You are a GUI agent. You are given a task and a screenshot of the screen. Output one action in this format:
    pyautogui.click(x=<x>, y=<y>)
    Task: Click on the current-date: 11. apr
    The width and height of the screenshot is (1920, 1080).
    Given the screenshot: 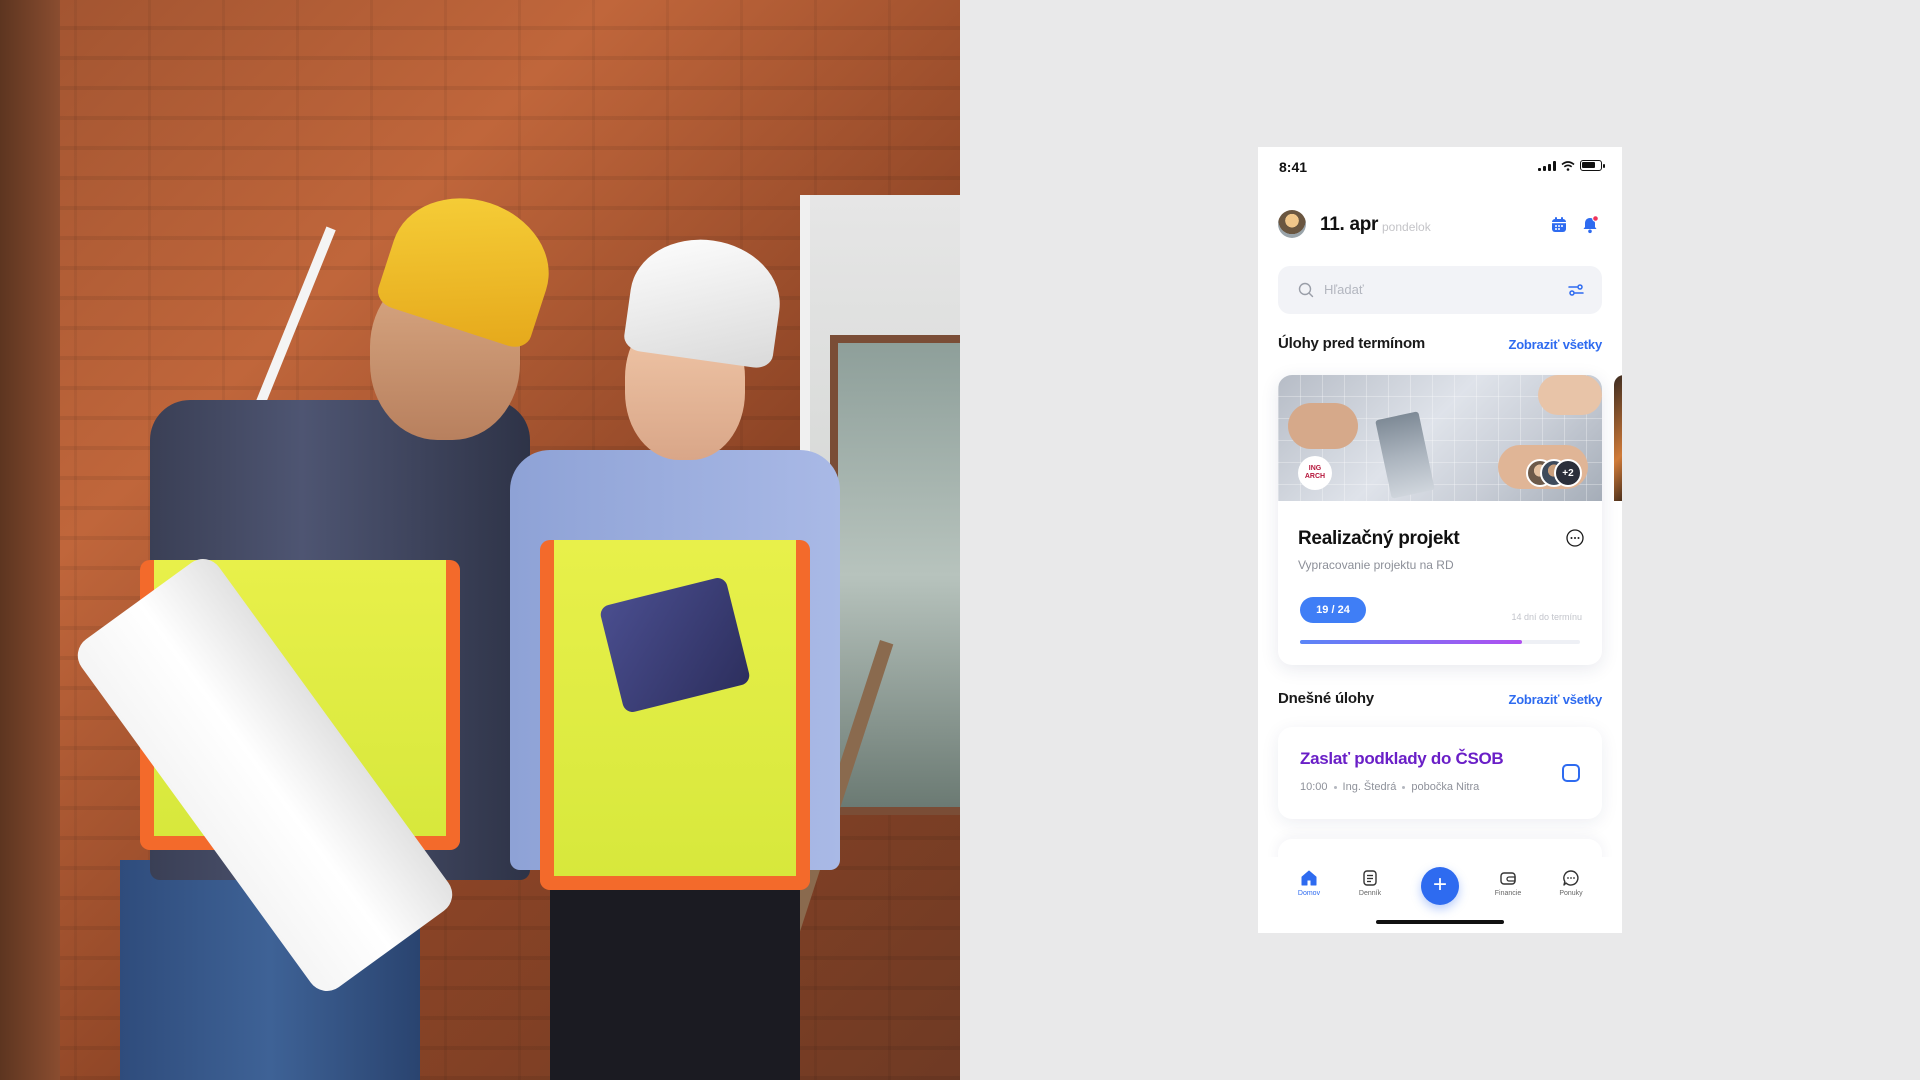 What is the action you would take?
    pyautogui.click(x=1349, y=224)
    